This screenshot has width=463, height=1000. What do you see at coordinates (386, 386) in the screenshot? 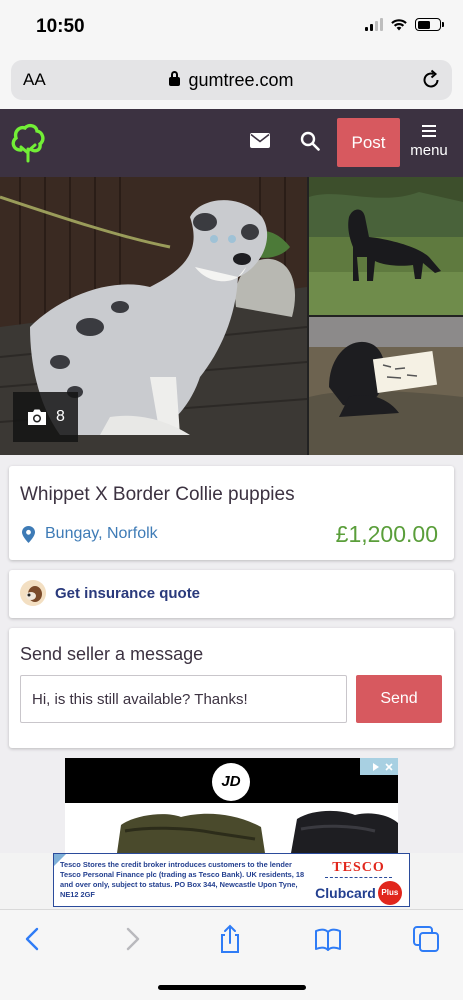
I see `third-listing-photo` at bounding box center [386, 386].